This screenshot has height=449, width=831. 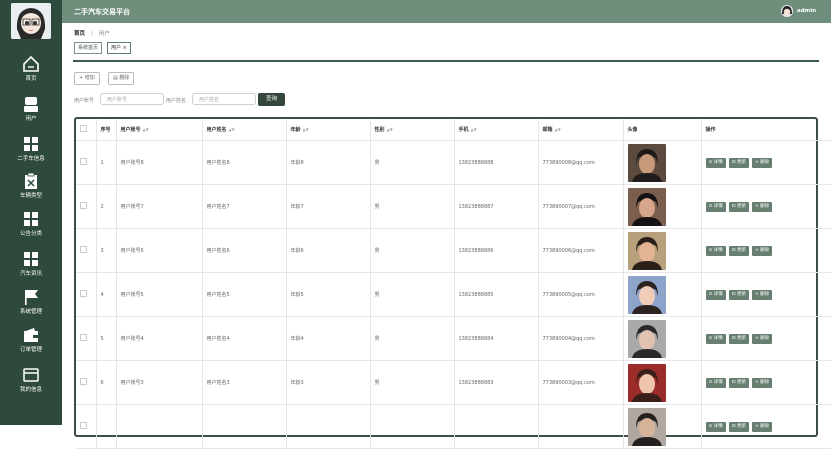 I want to click on card-icon, so click(x=31, y=375).